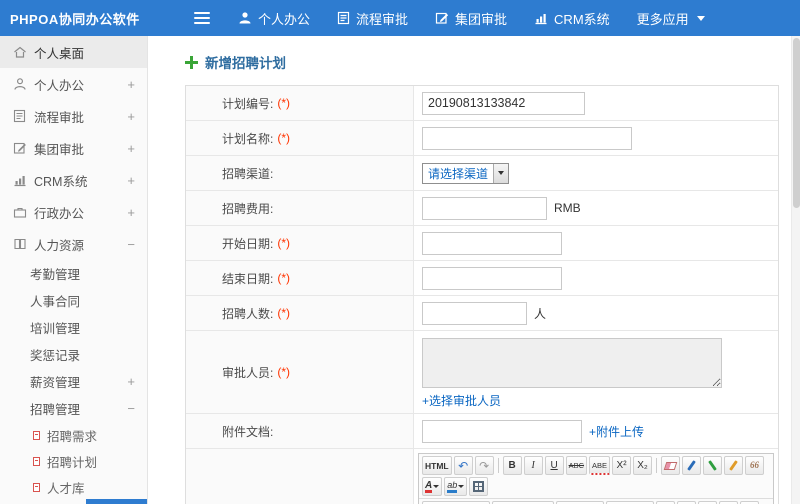 This screenshot has height=504, width=800. I want to click on nav-item-more-apps: 更多应用, so click(671, 18).